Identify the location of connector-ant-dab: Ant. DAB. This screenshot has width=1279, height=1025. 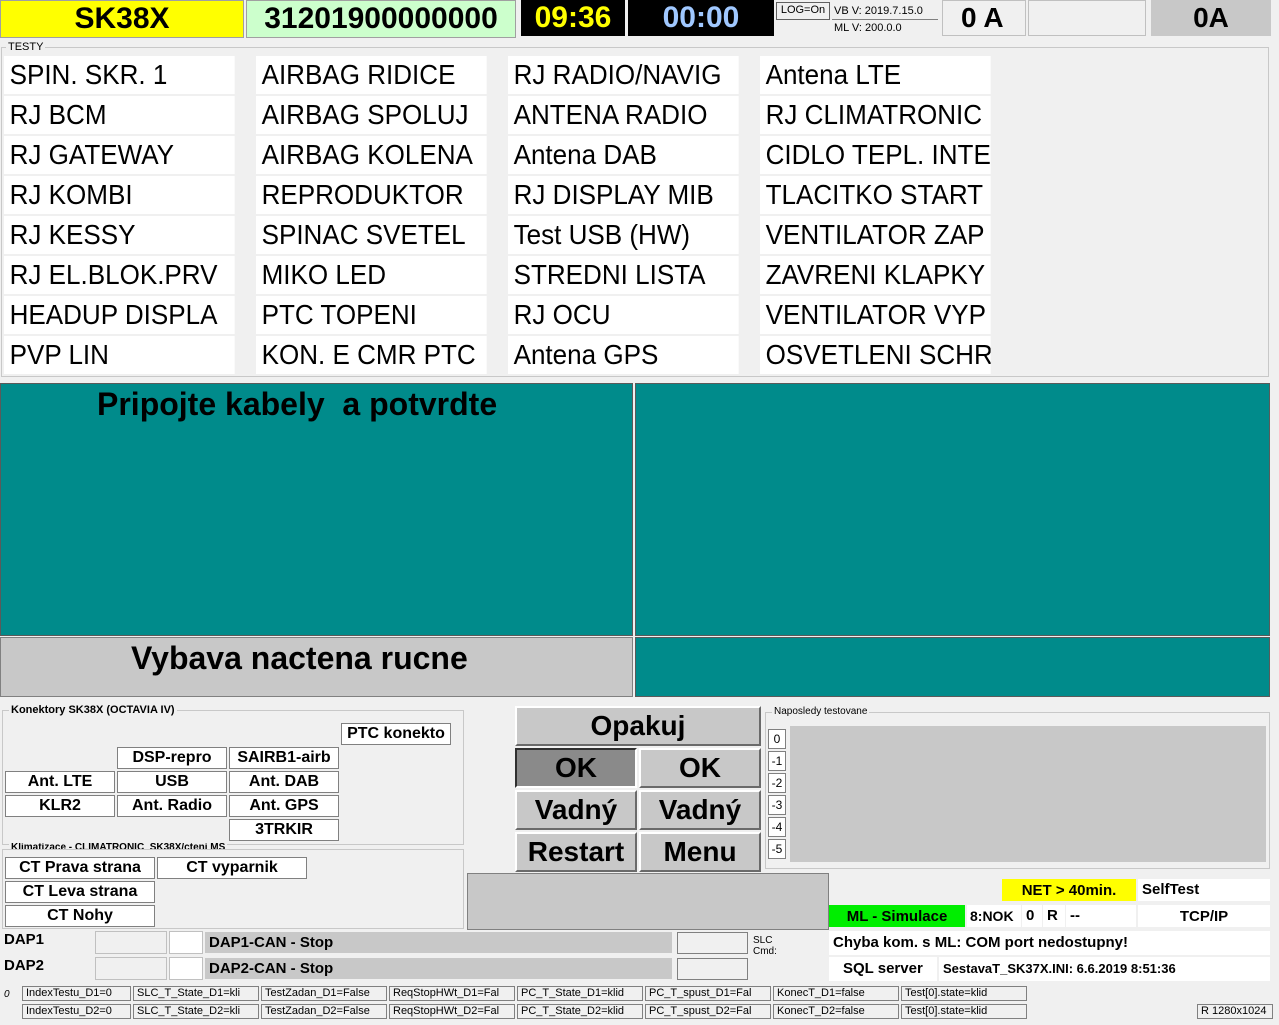
(284, 782).